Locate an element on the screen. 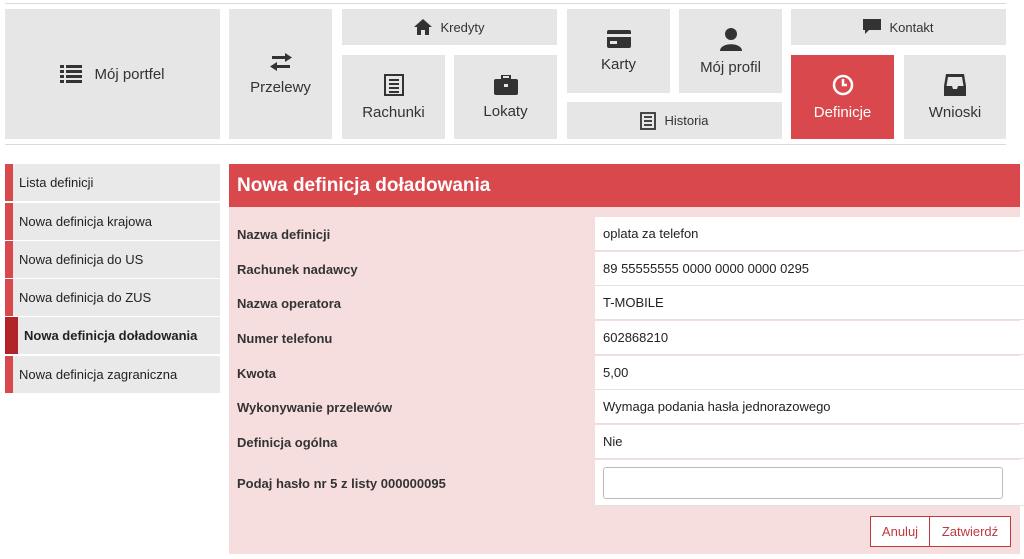 The image size is (1024, 559). field-row-amount: Kwota 5,00 is located at coordinates (626, 373).